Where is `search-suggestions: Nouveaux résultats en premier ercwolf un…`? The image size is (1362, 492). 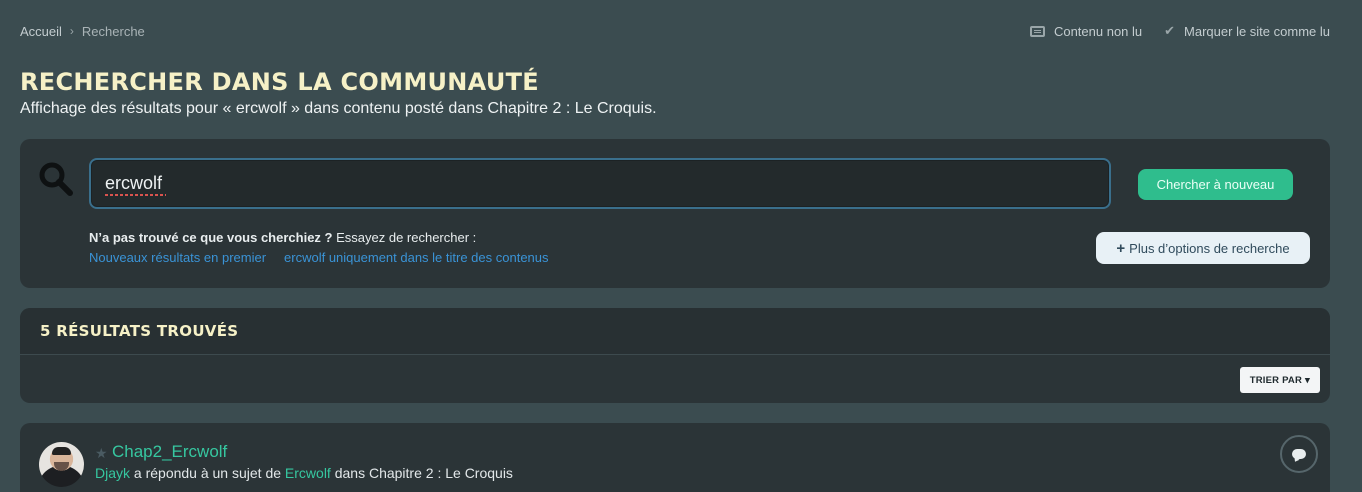
search-suggestions: Nouveaux résultats en premier ercwolf un… is located at coordinates (319, 257).